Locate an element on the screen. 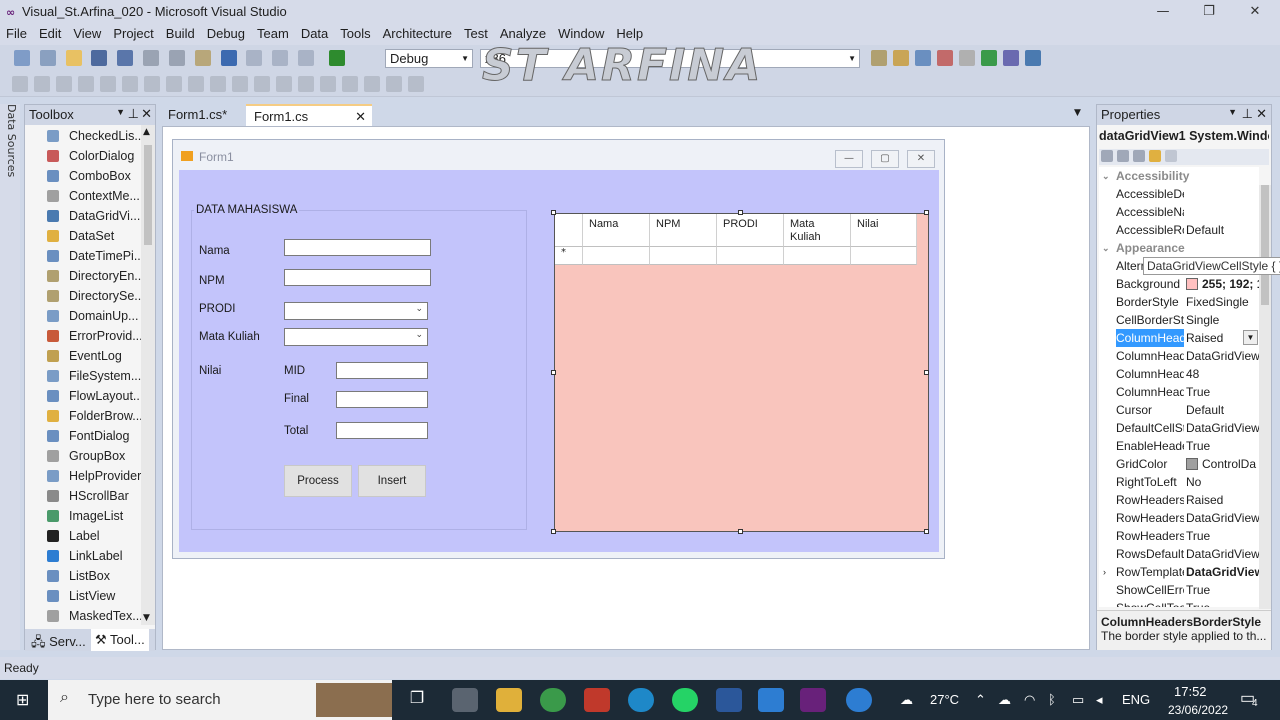  property-row: GridColor ControlDa is located at coordinates (1179, 464).